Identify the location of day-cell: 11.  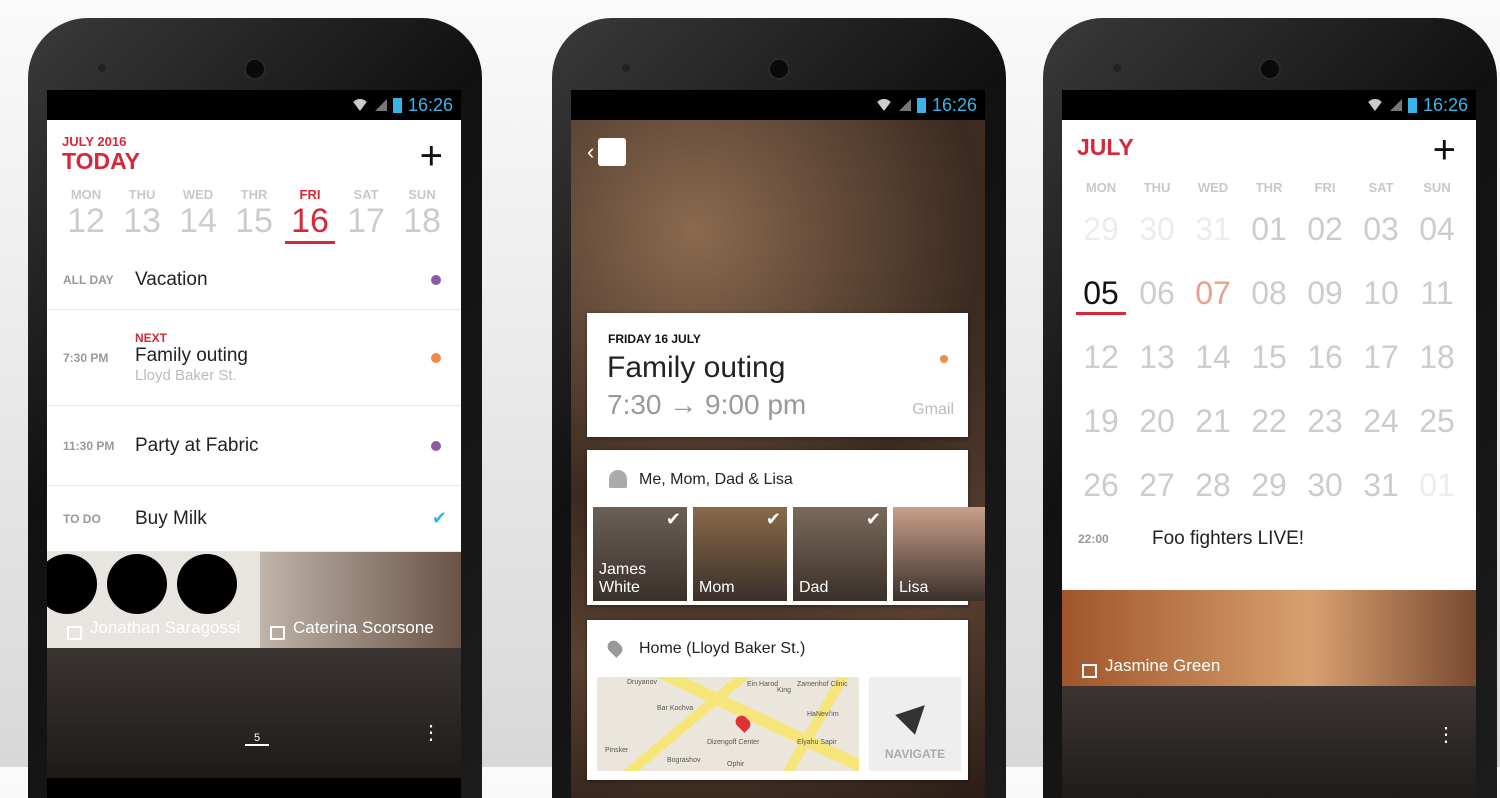
(1437, 299).